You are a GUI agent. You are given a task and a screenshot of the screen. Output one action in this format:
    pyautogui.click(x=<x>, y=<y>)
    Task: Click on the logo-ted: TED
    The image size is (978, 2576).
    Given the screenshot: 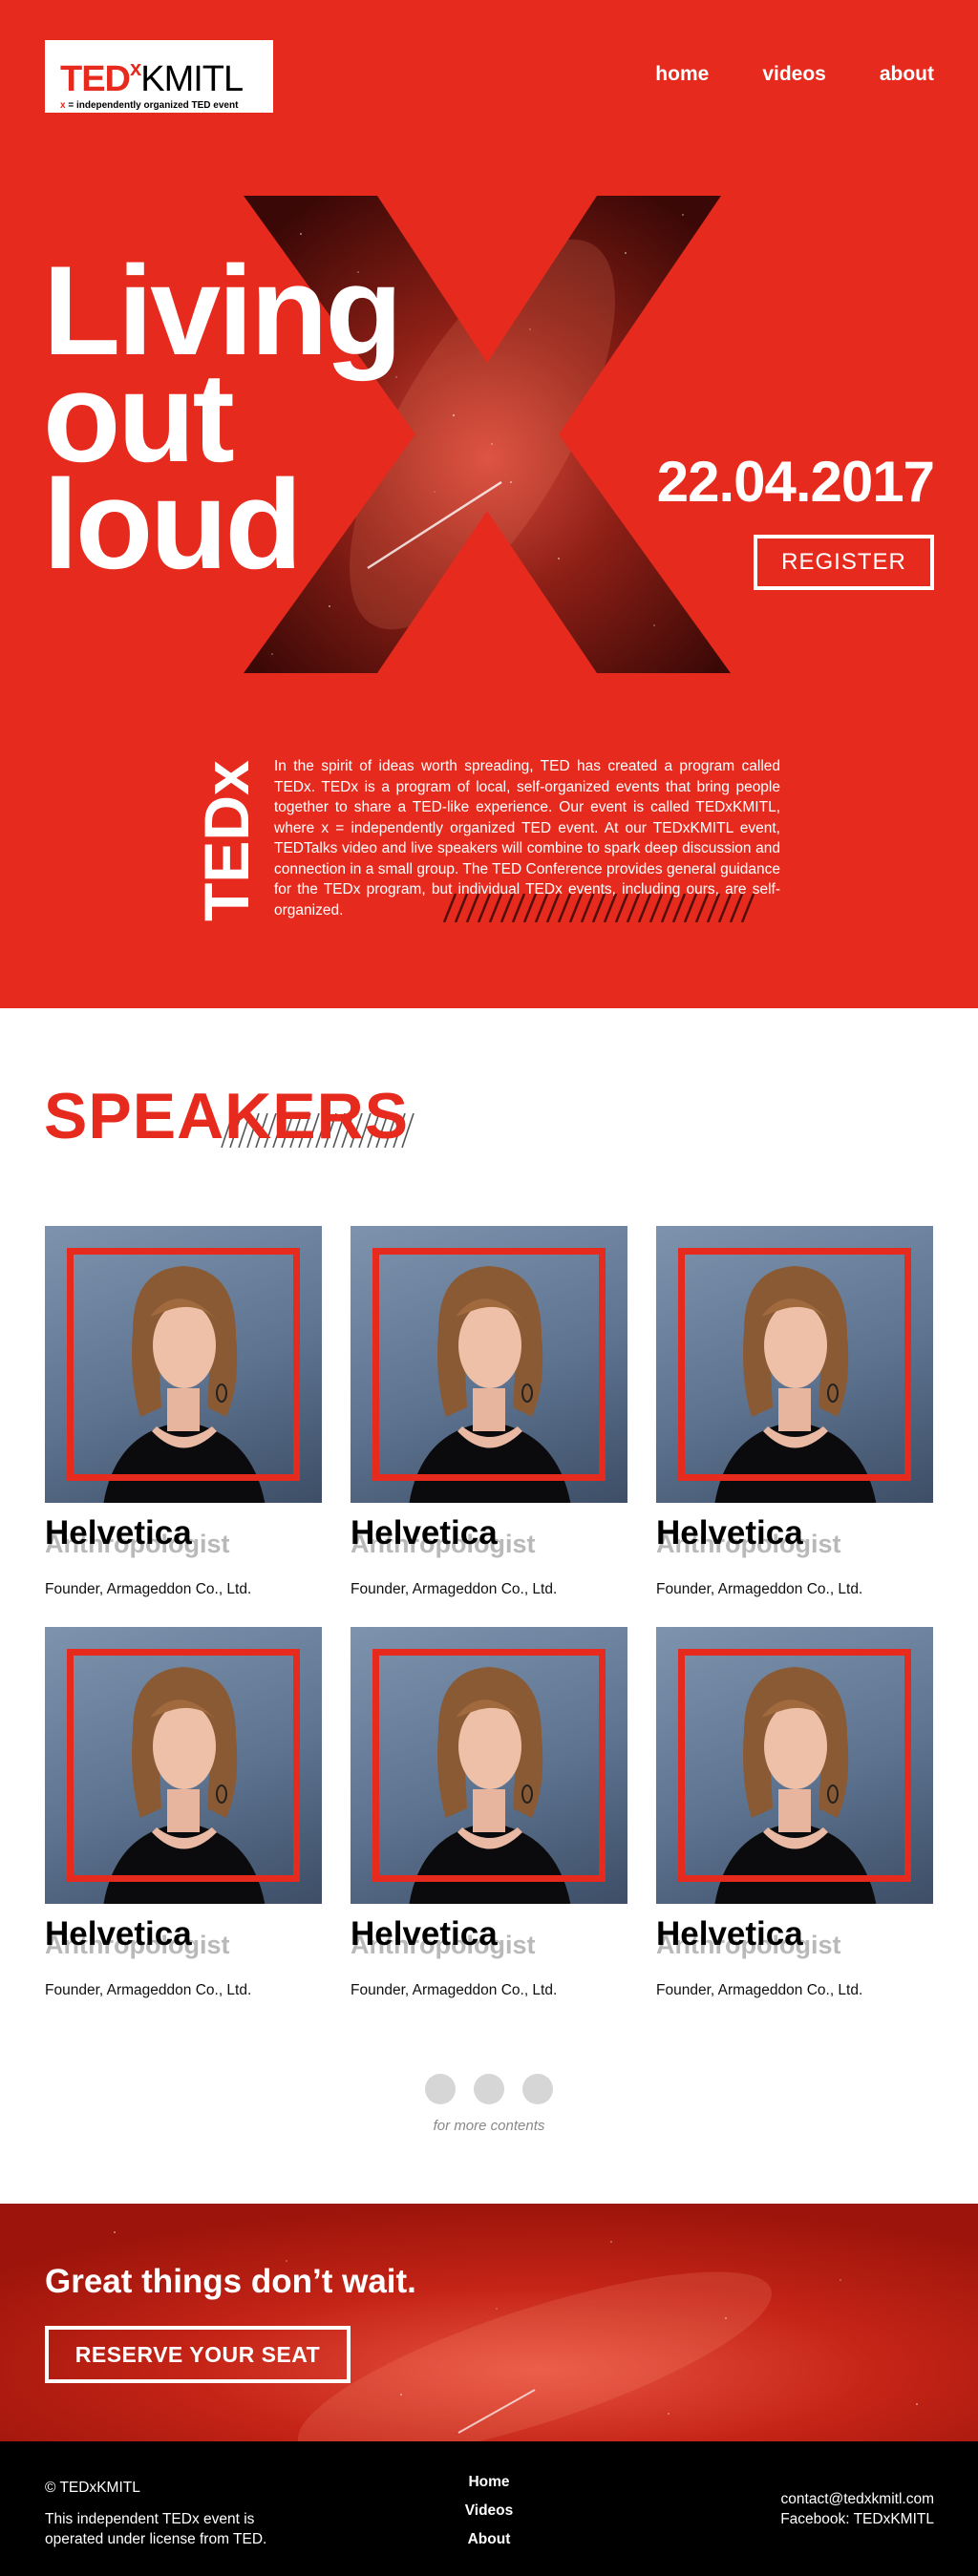 What is the action you would take?
    pyautogui.click(x=96, y=79)
    